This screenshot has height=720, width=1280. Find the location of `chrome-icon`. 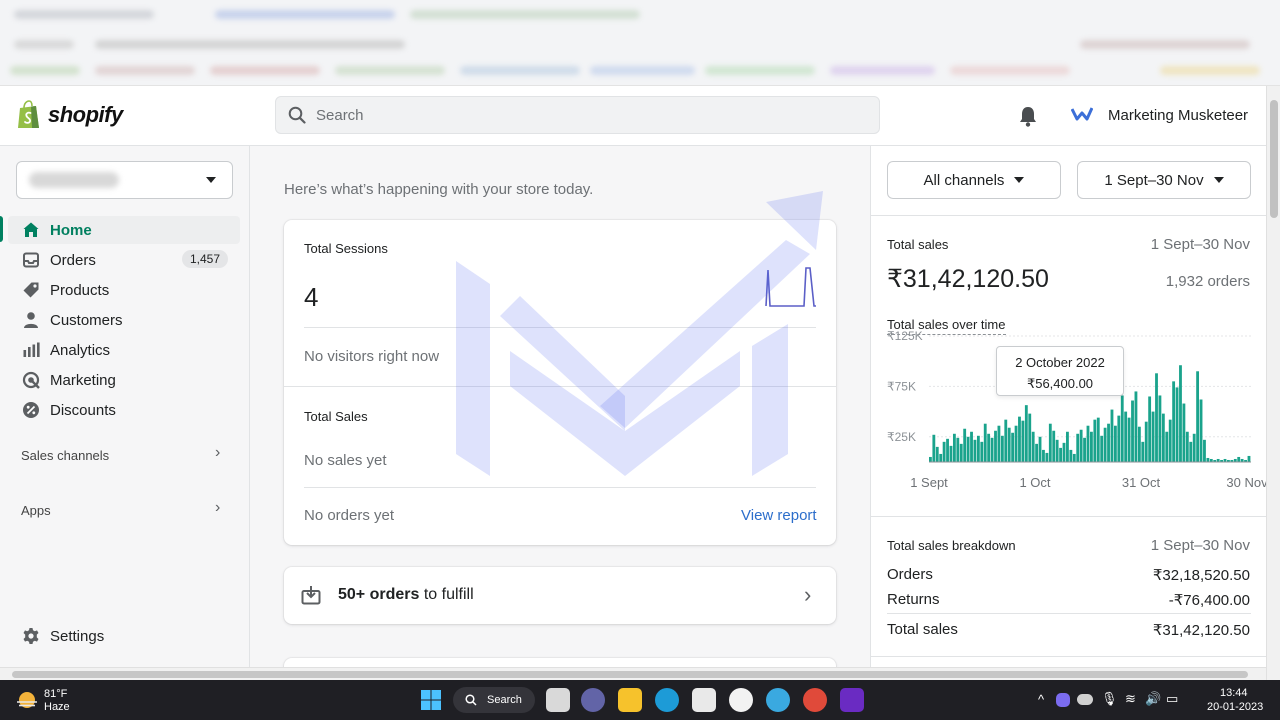

chrome-icon is located at coordinates (815, 700).